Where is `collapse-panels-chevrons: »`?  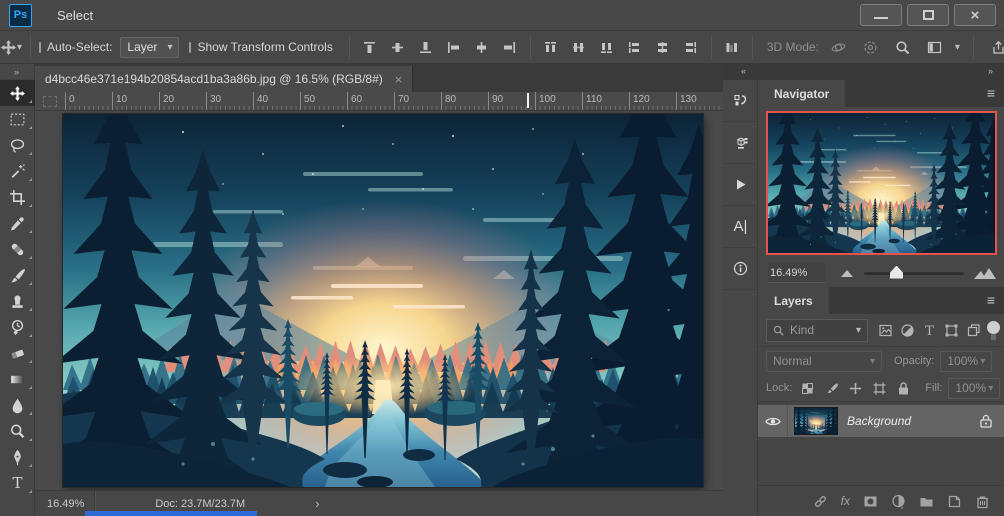 collapse-panels-chevrons: » is located at coordinates (991, 71).